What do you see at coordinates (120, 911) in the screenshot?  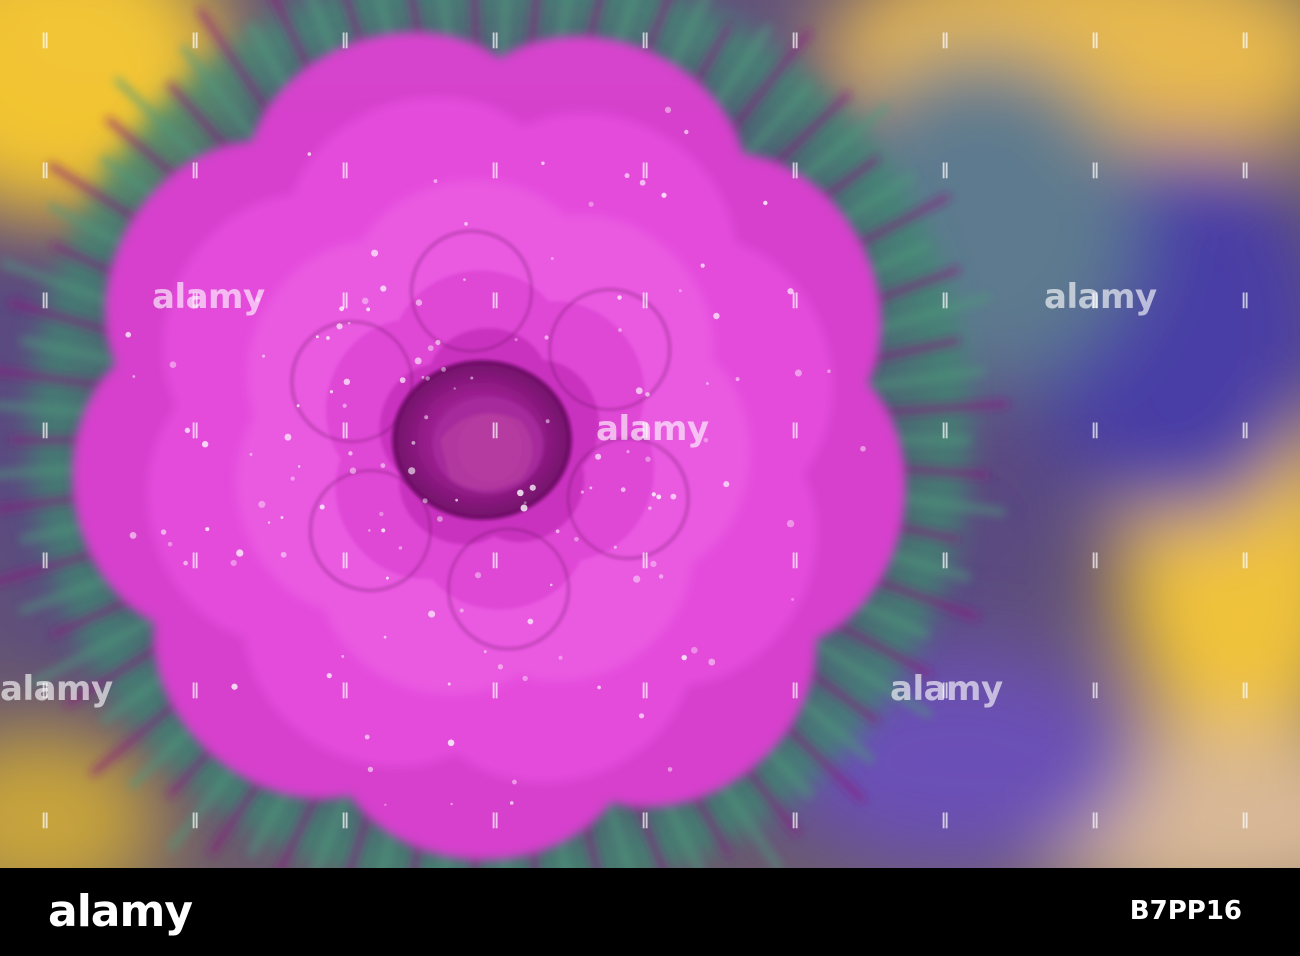 I see `alamy-logo: alamy` at bounding box center [120, 911].